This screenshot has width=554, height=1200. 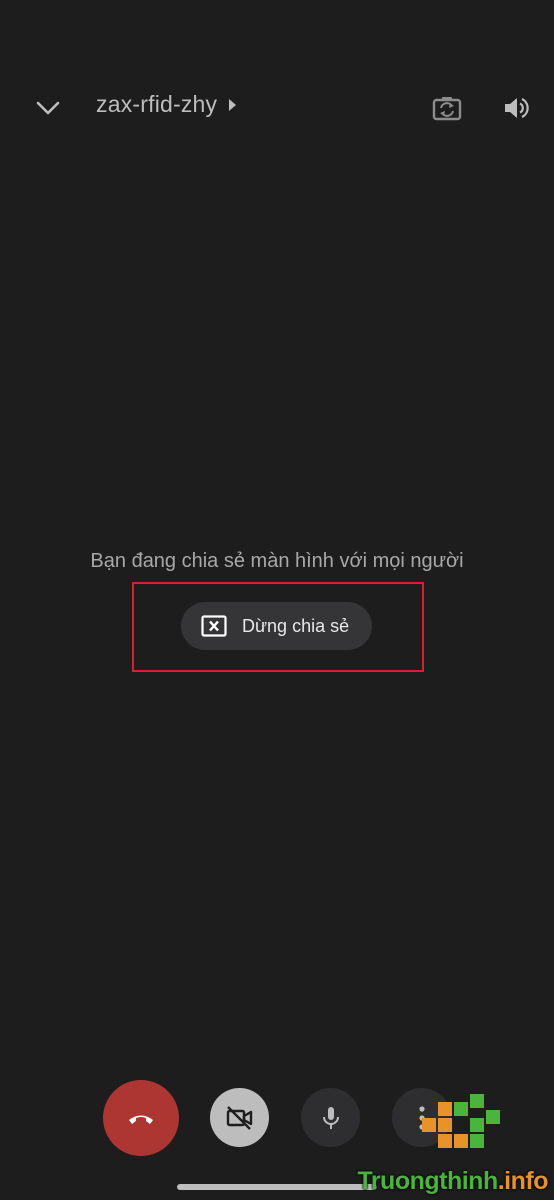 I want to click on home-indicator, so click(x=277, y=1187).